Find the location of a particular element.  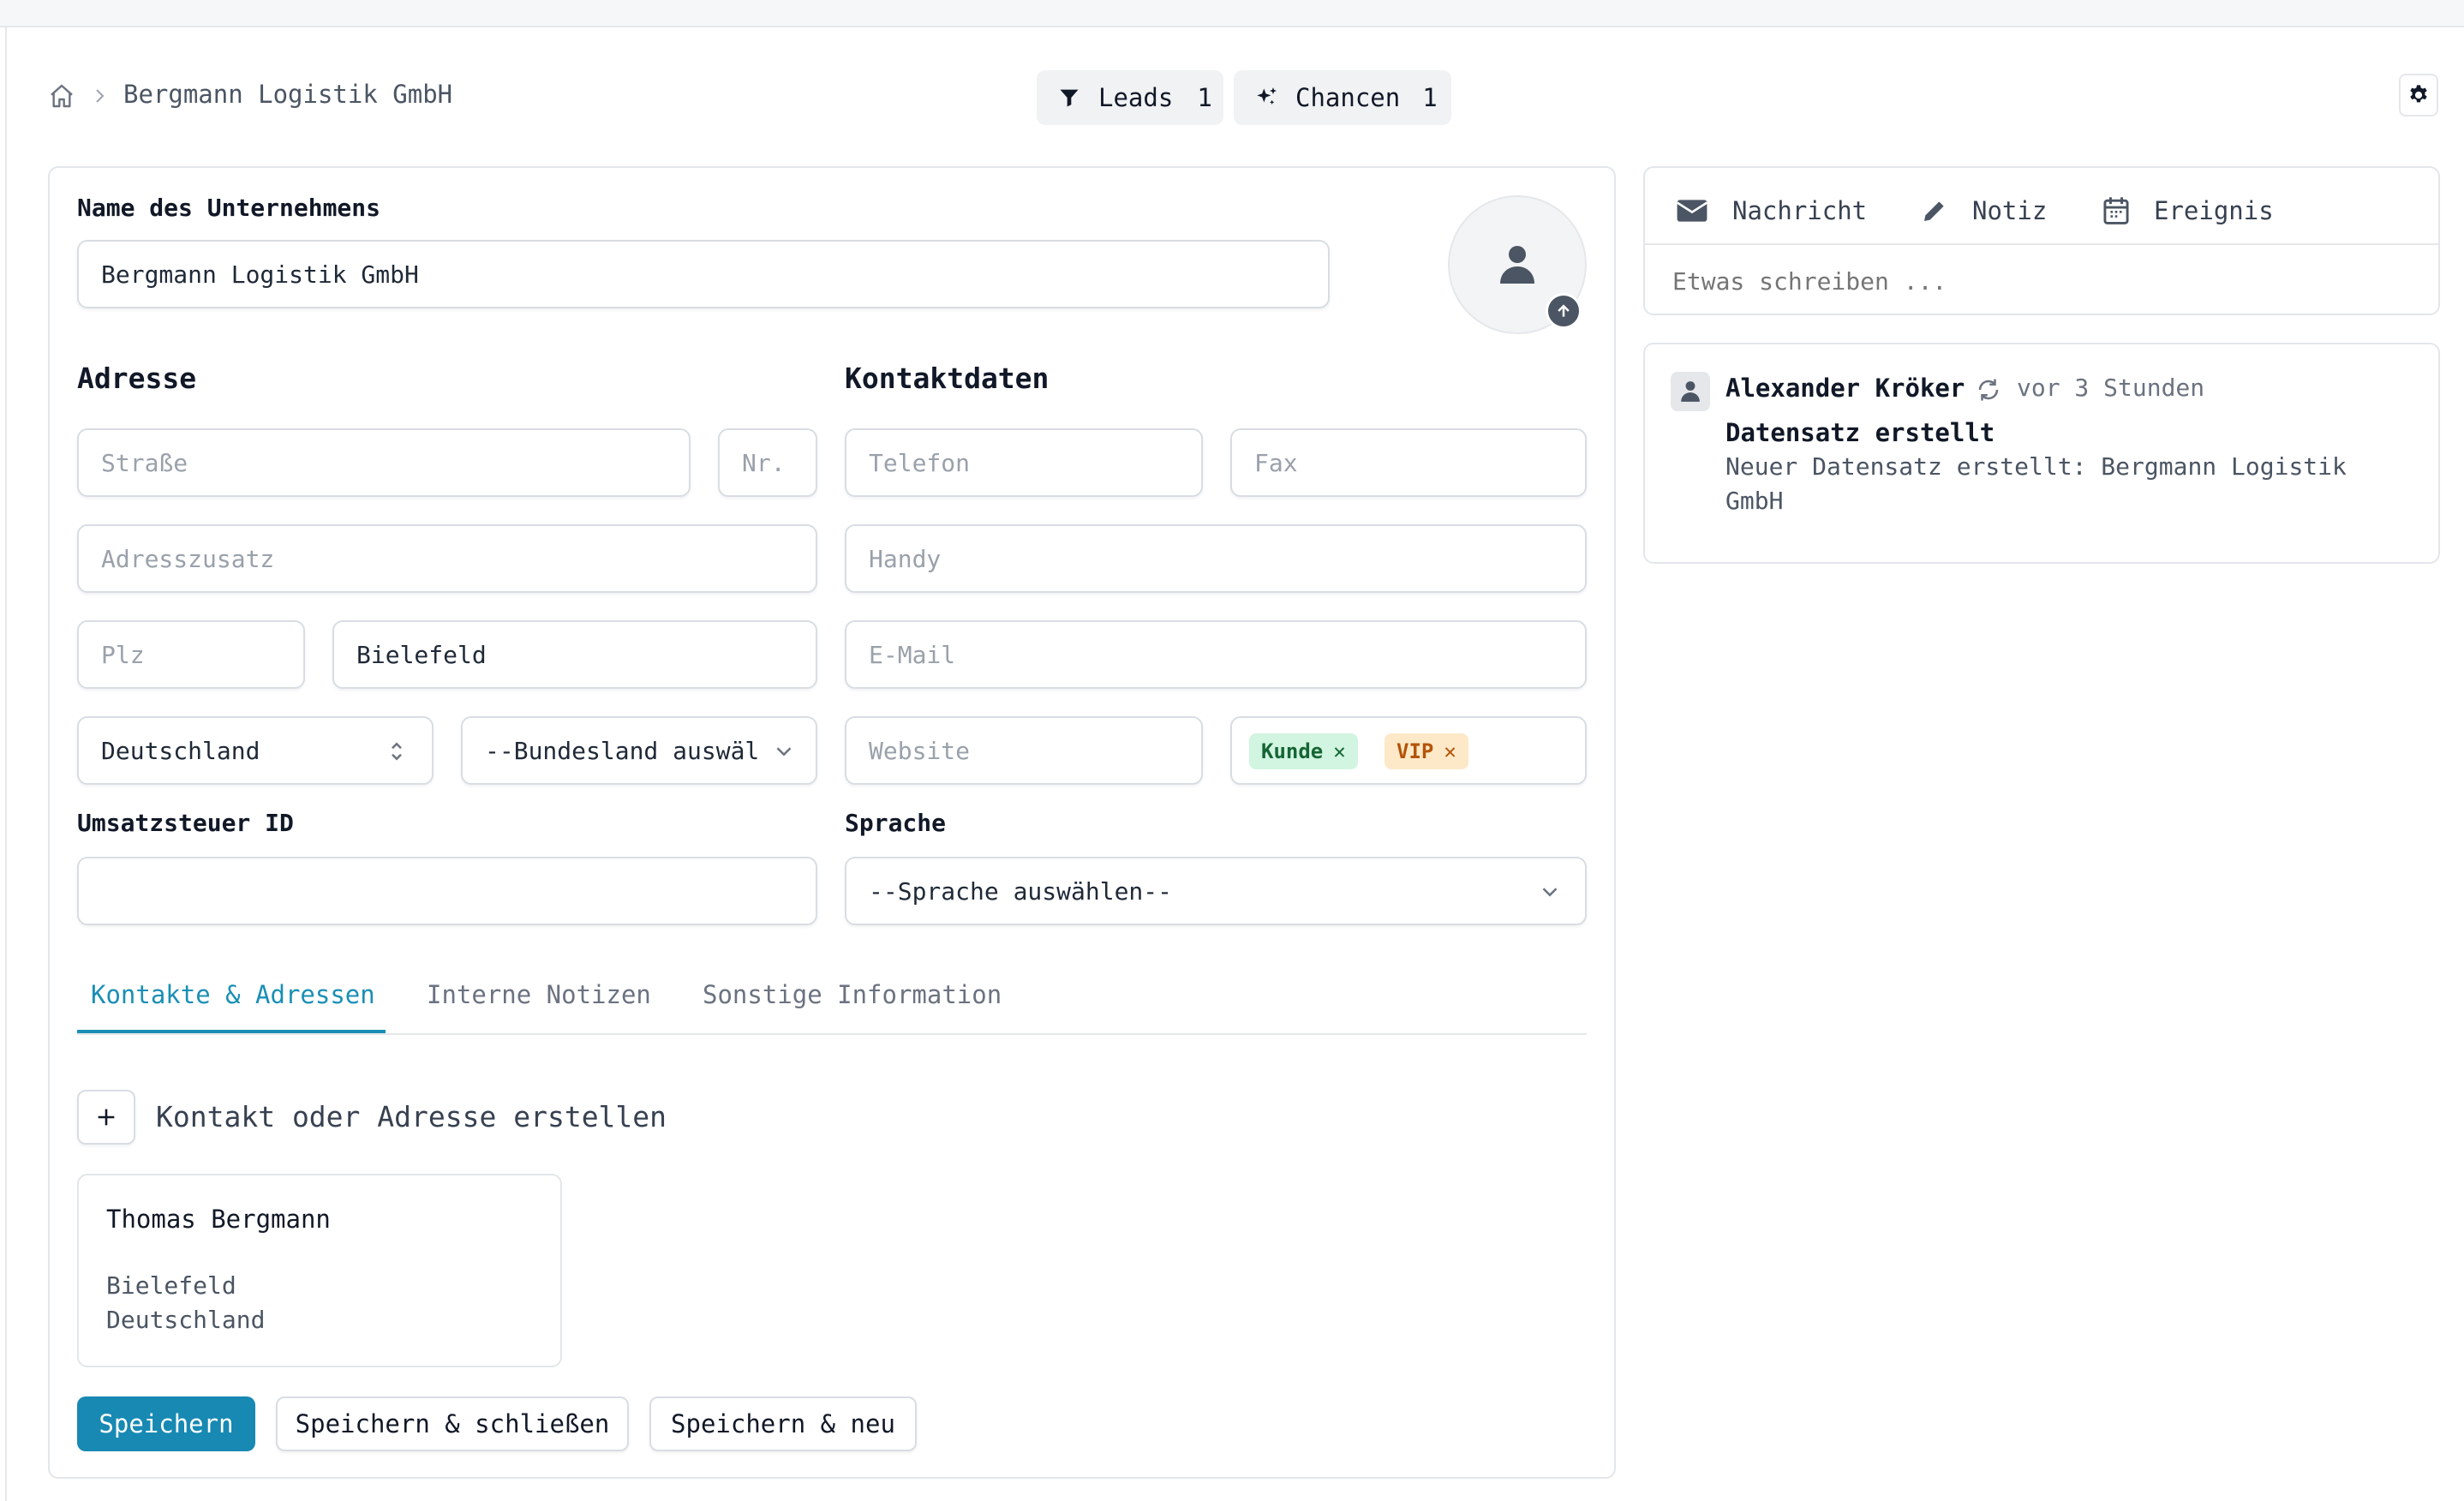

tab-kontakte-adressen: Kontakte & Adressen is located at coordinates (233, 994).